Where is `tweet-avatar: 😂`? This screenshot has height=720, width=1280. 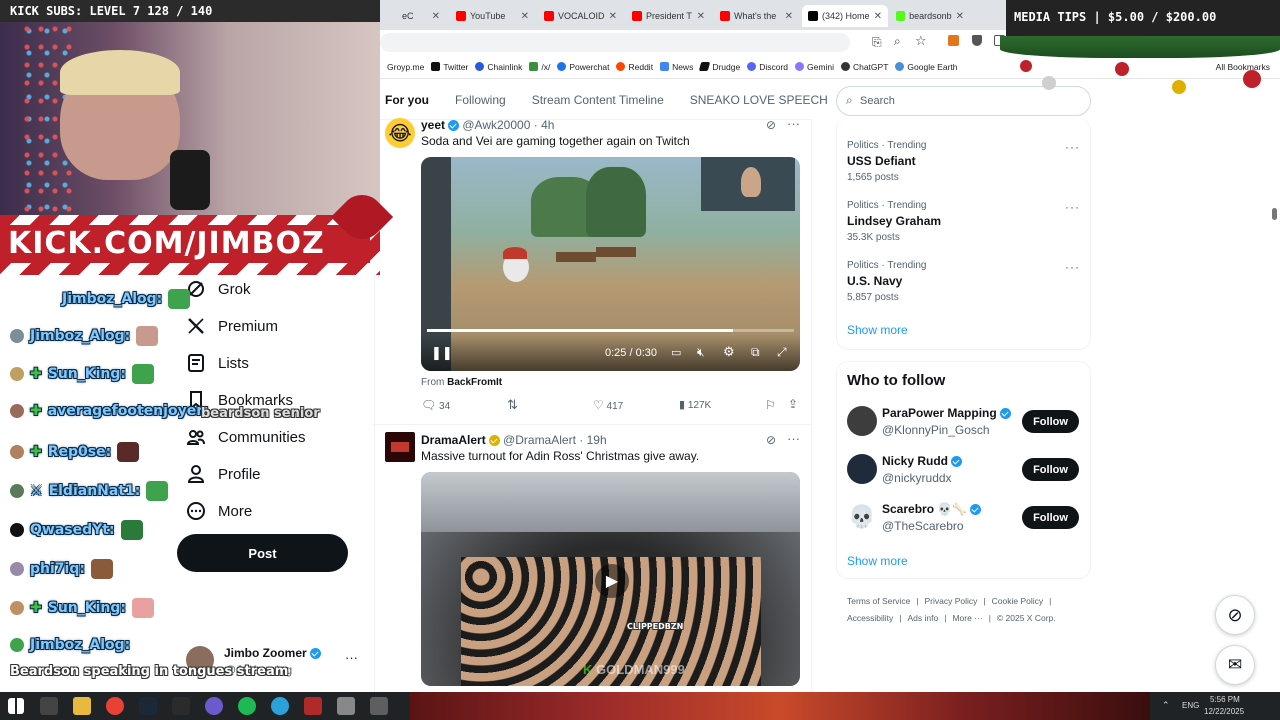
tweet-avatar: 😂 is located at coordinates (400, 133).